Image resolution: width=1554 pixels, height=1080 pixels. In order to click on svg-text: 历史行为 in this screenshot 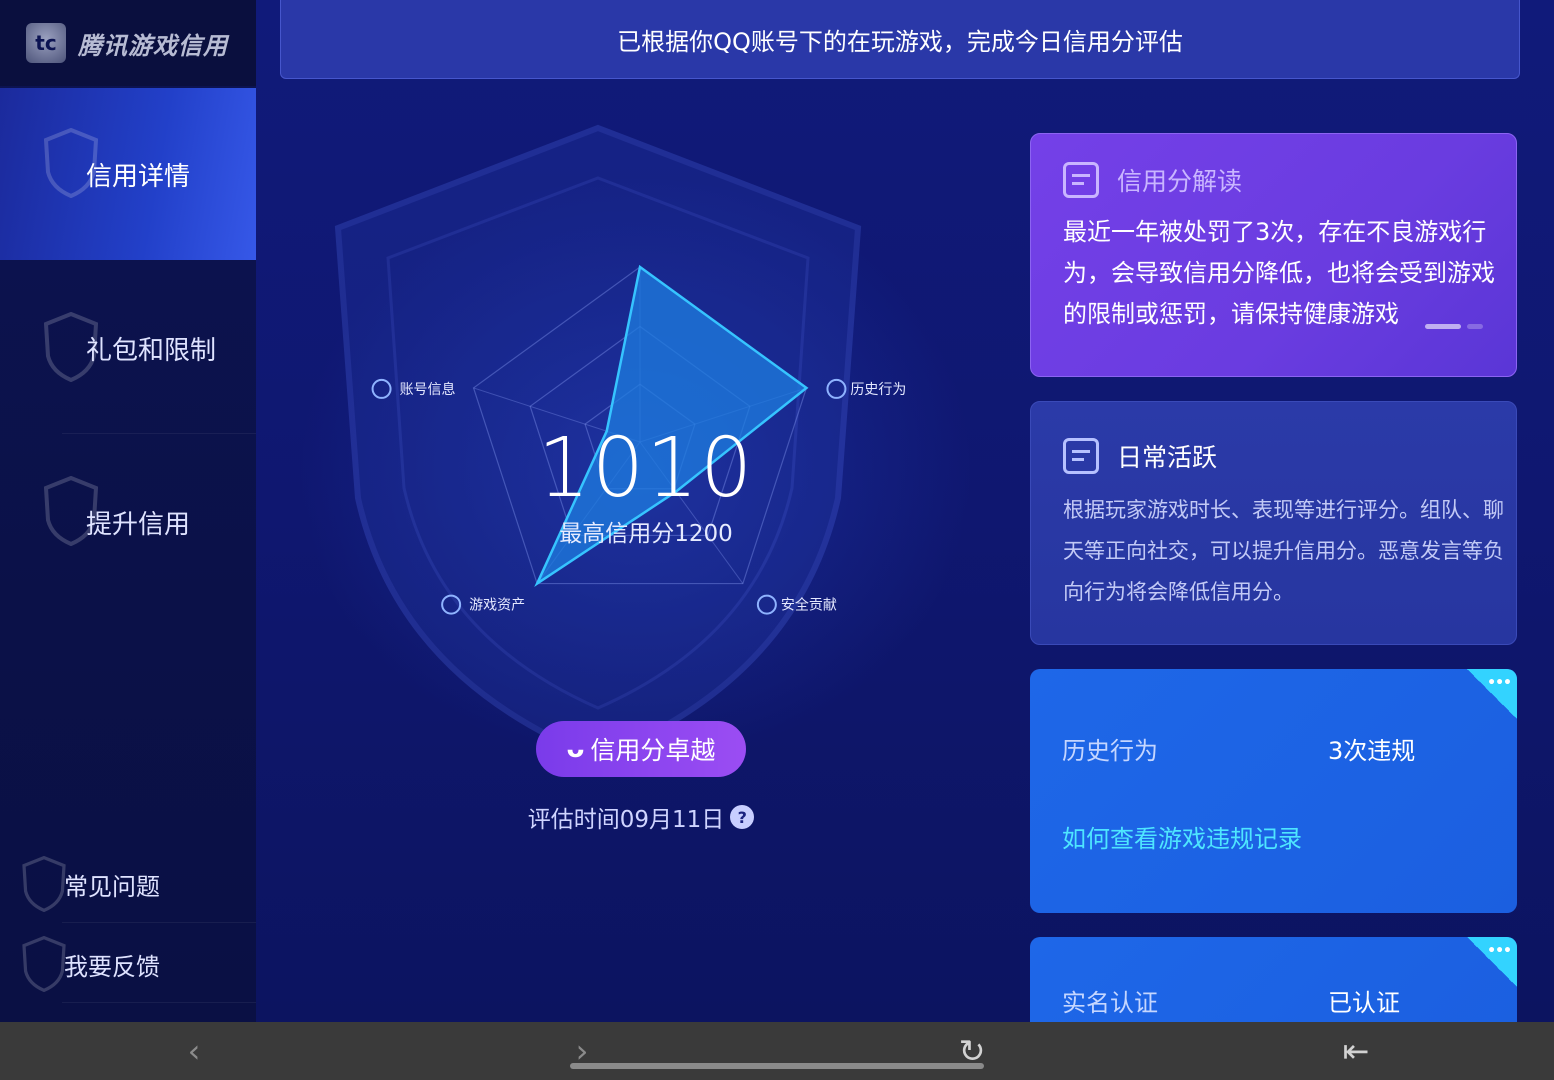, I will do `click(878, 390)`.